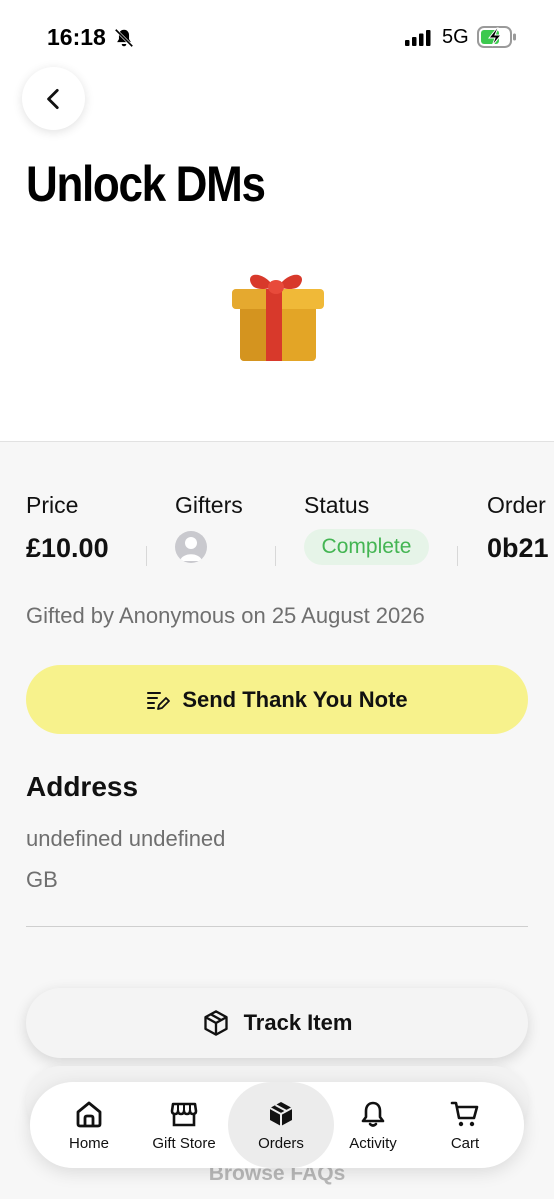  What do you see at coordinates (418, 38) in the screenshot?
I see `signal-icon` at bounding box center [418, 38].